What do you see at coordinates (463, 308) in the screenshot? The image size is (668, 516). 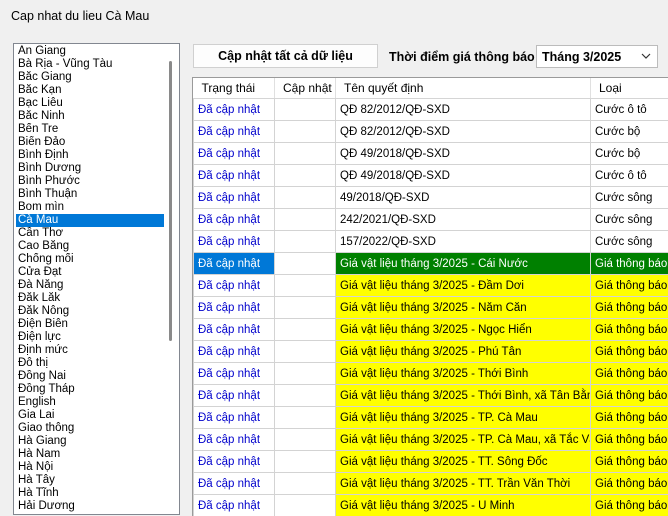 I see `cell-name: Giá vật liệu tháng 3/2025 - Năm Căn` at bounding box center [463, 308].